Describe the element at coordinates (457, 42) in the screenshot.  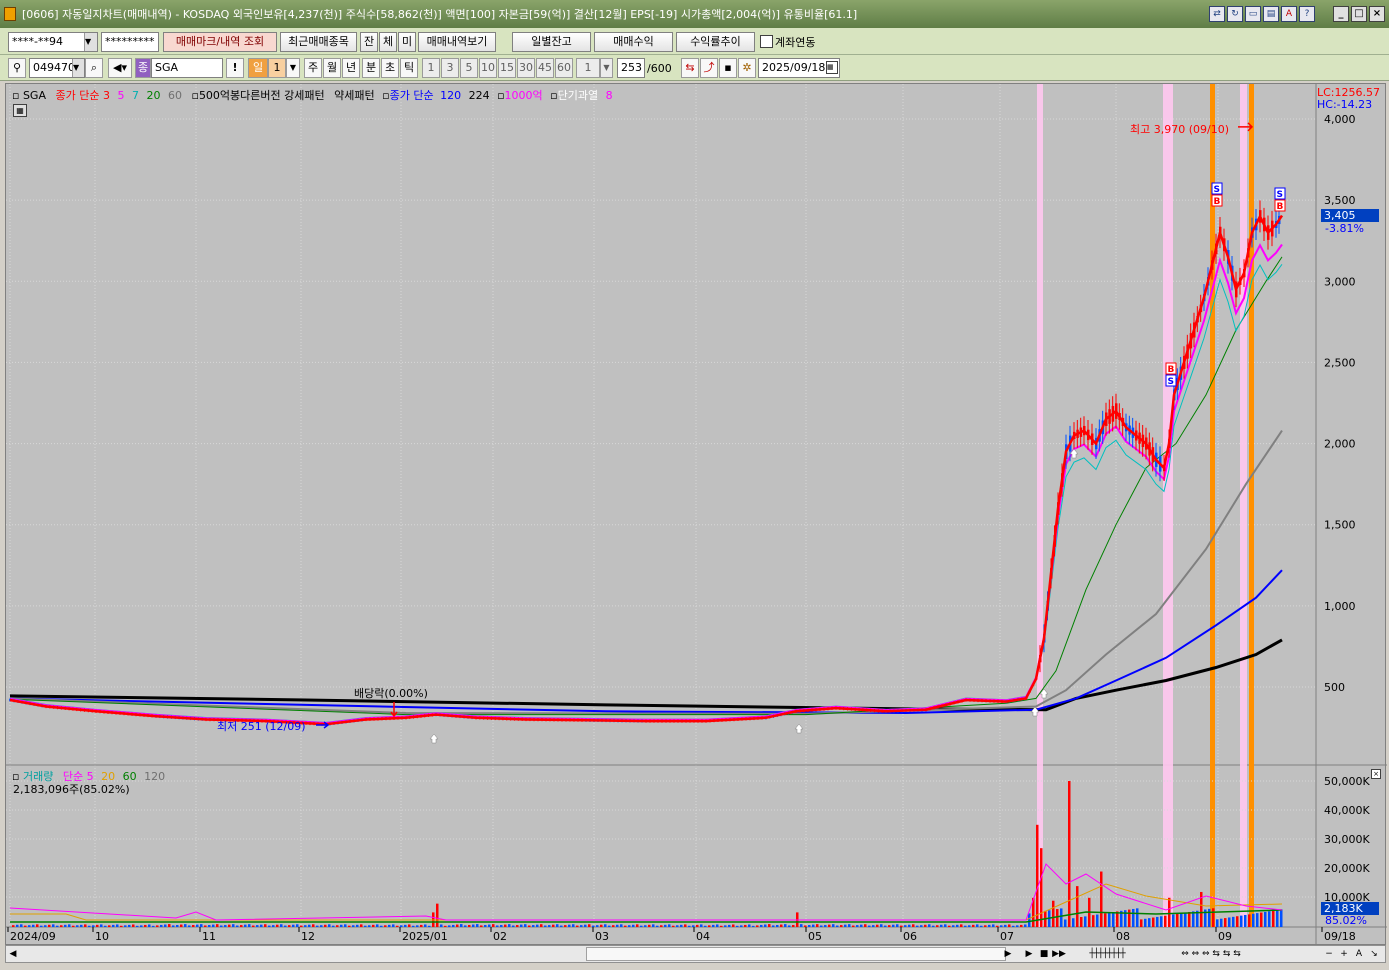
I see `trade-detail-button: 매매내역보기` at that location.